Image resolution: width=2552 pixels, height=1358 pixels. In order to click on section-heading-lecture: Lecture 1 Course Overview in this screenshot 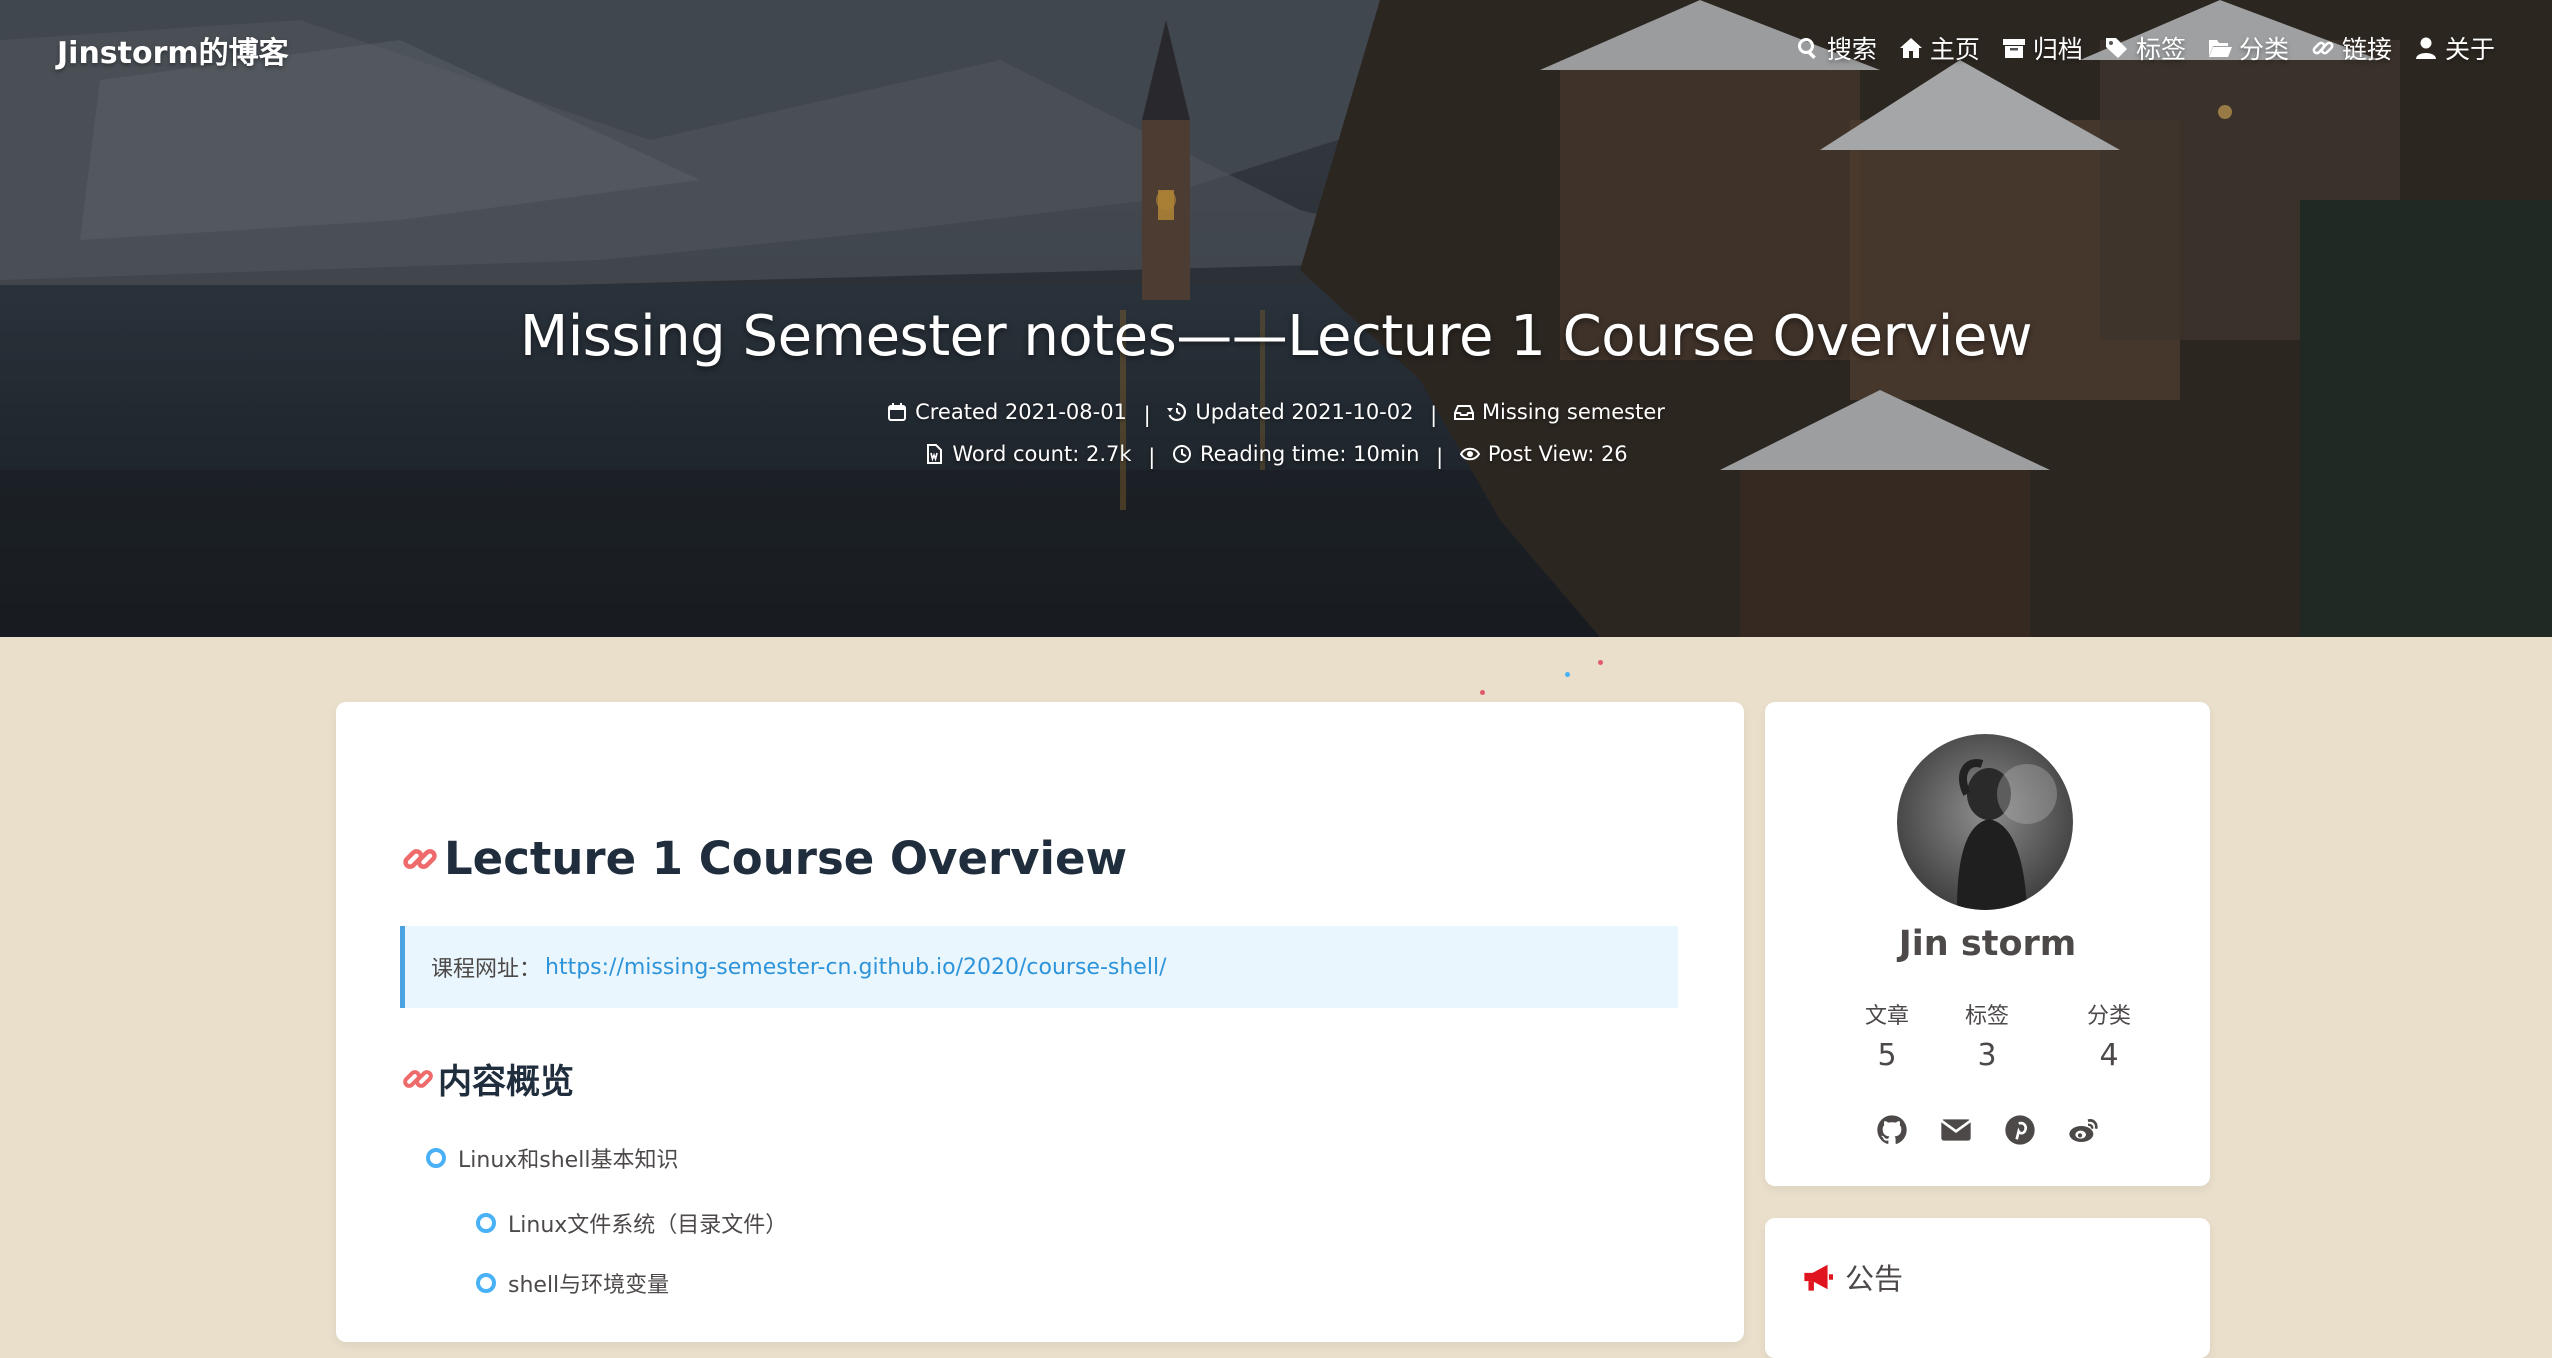, I will do `click(764, 858)`.